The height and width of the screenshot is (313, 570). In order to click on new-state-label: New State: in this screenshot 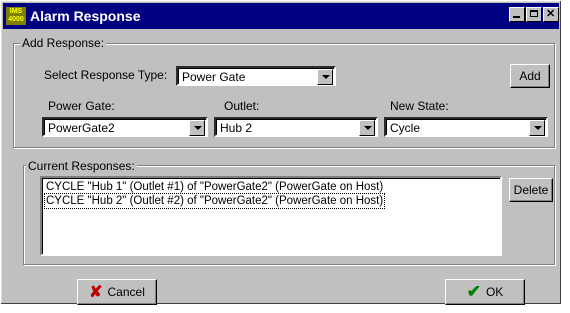, I will do `click(419, 106)`.